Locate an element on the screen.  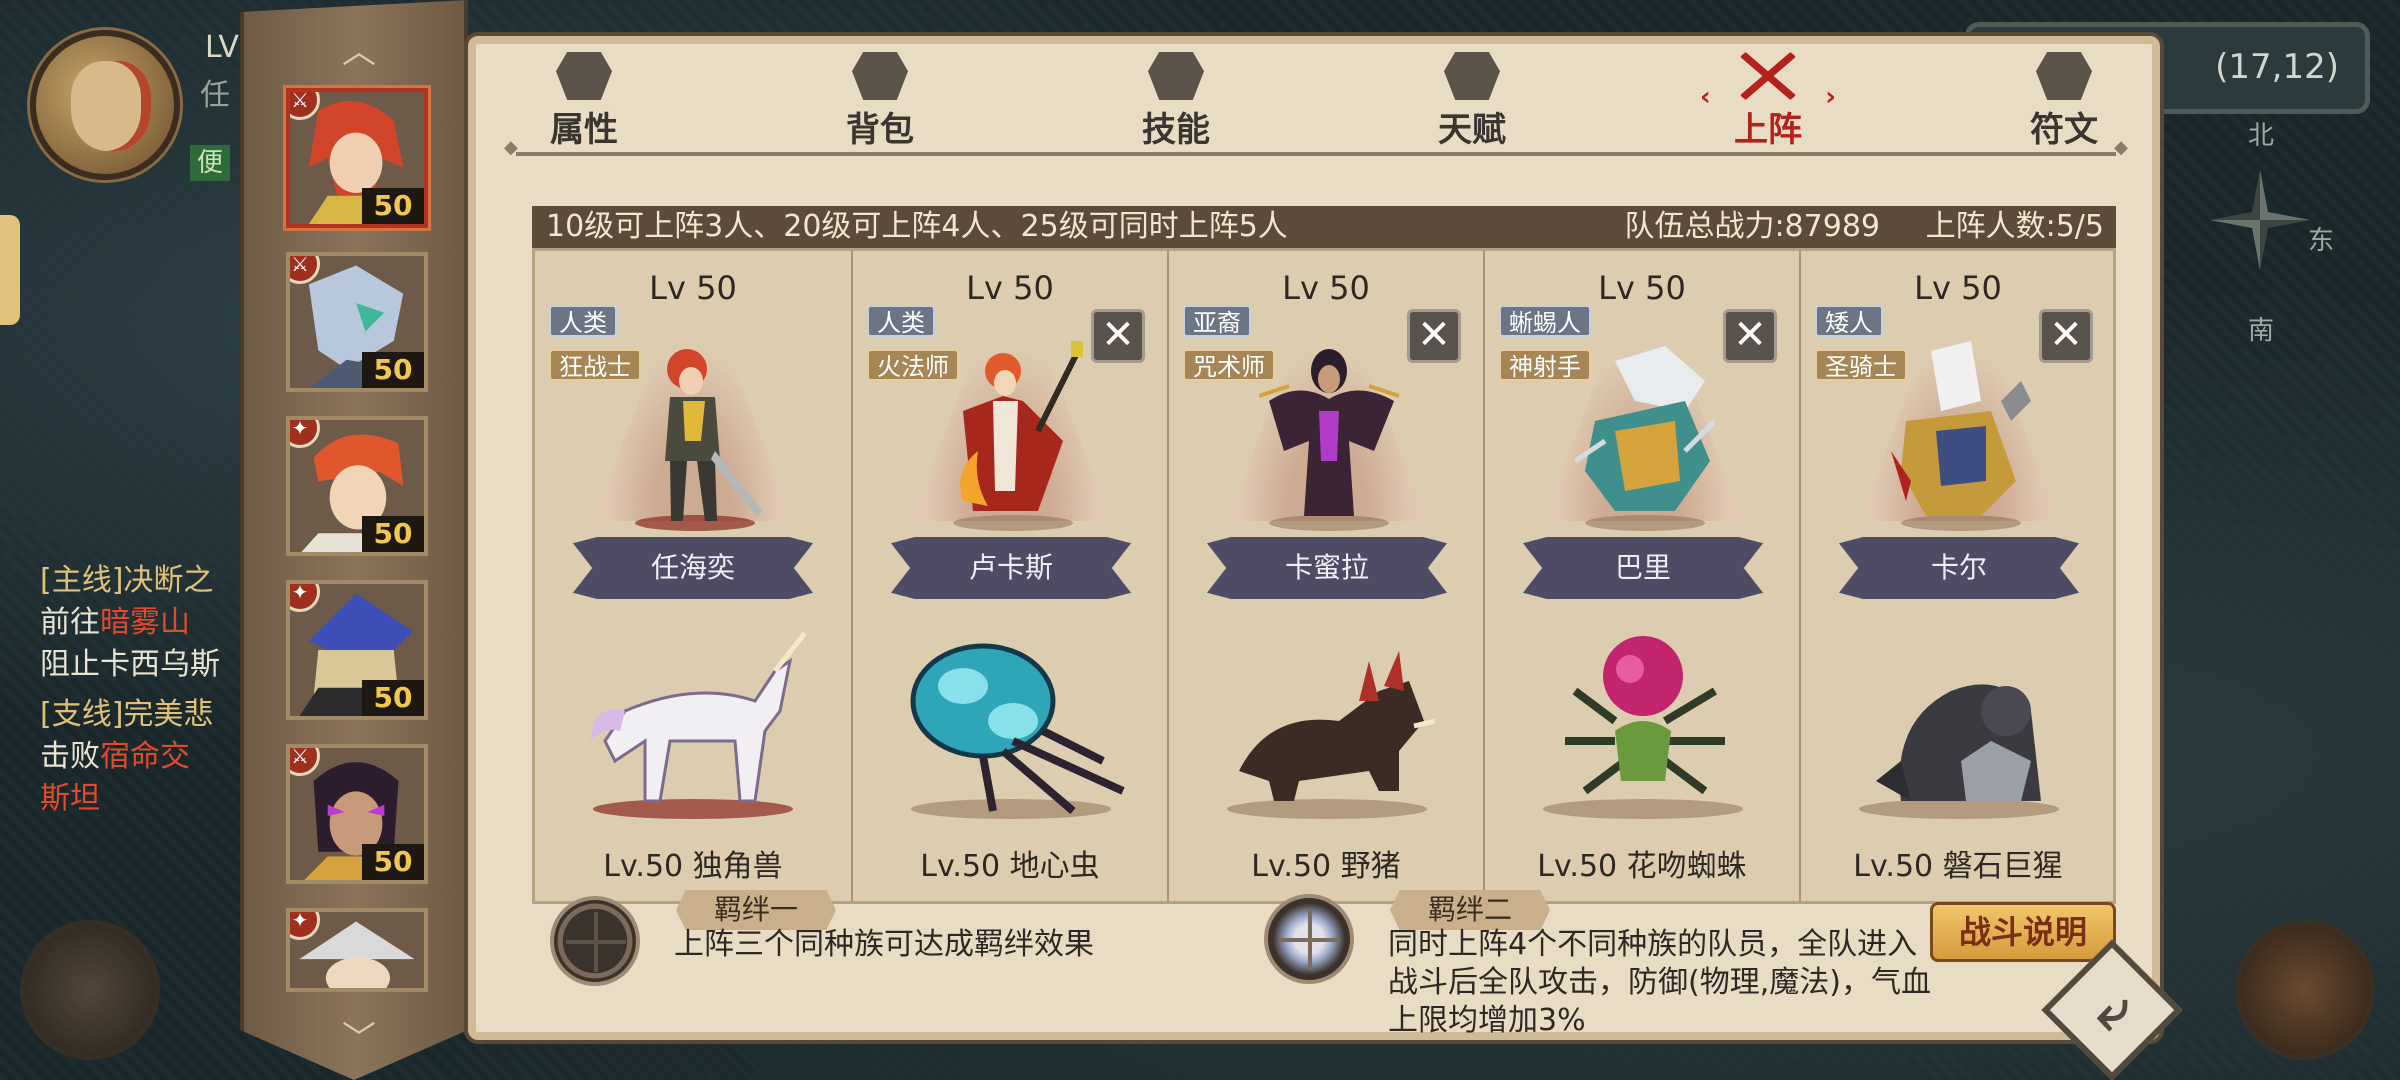
roster-slot: Lv 50 人类 火法师 ✕ 卢卡斯 Lv.50 地心虫 is located at coordinates (1009, 576).